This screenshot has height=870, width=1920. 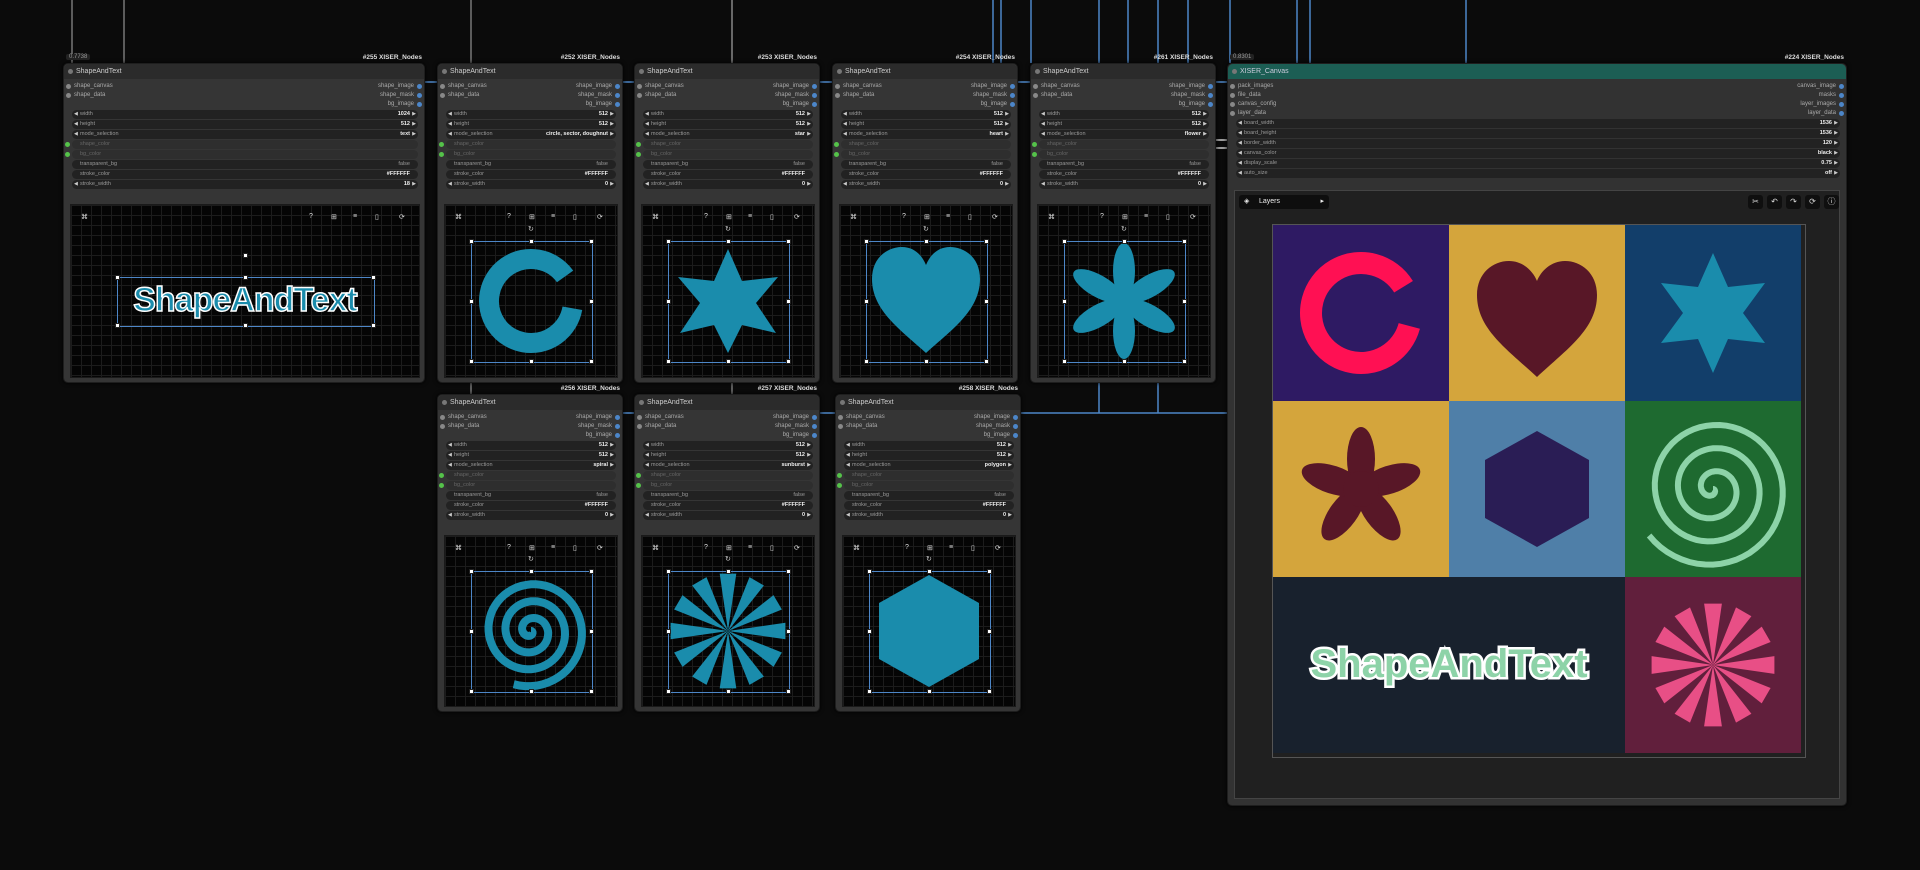 I want to click on node-title: ShapeAndText, so click(x=925, y=71).